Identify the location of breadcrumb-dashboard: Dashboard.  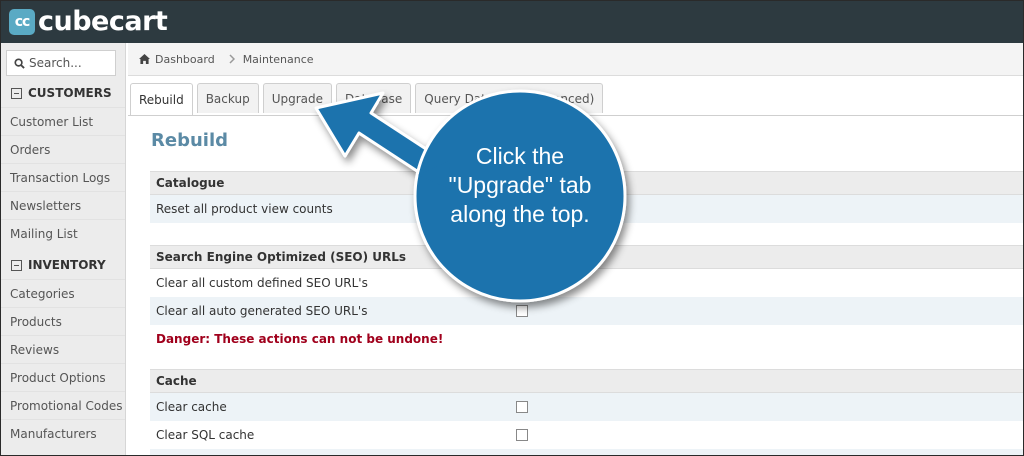
(185, 59).